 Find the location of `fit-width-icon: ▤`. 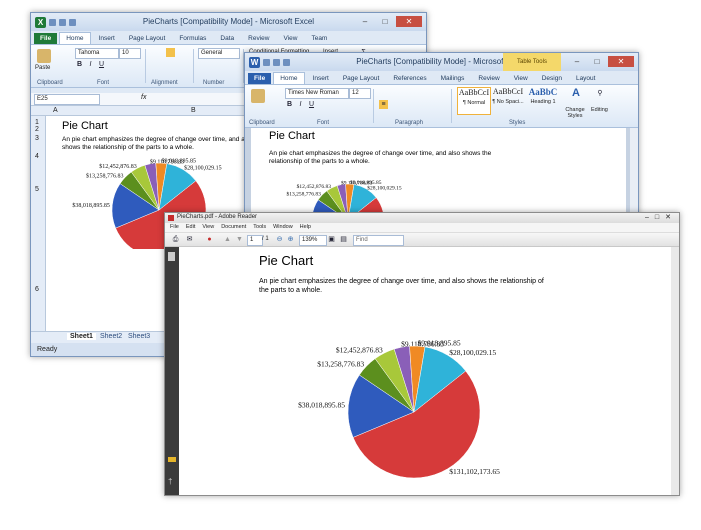

fit-width-icon: ▤ is located at coordinates (343, 239).